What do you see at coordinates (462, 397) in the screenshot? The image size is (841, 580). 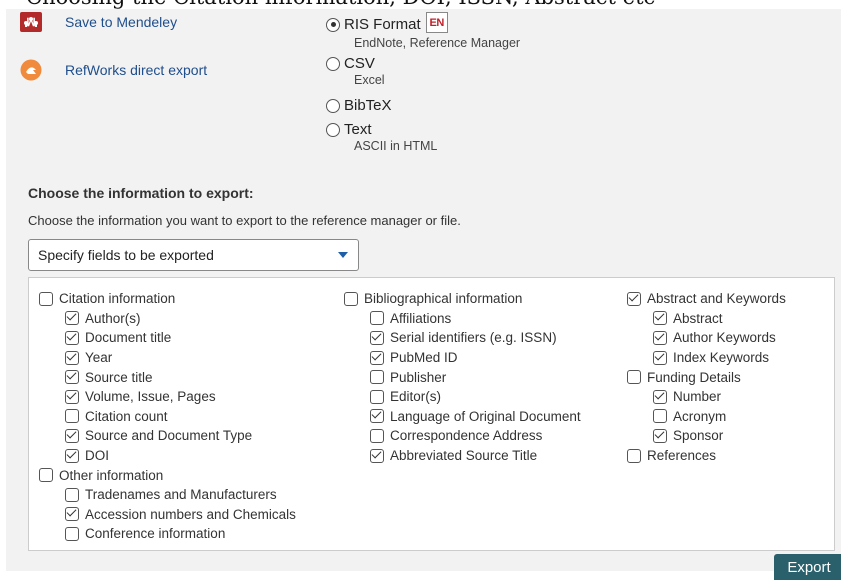 I see `field-option: Editor(s)` at bounding box center [462, 397].